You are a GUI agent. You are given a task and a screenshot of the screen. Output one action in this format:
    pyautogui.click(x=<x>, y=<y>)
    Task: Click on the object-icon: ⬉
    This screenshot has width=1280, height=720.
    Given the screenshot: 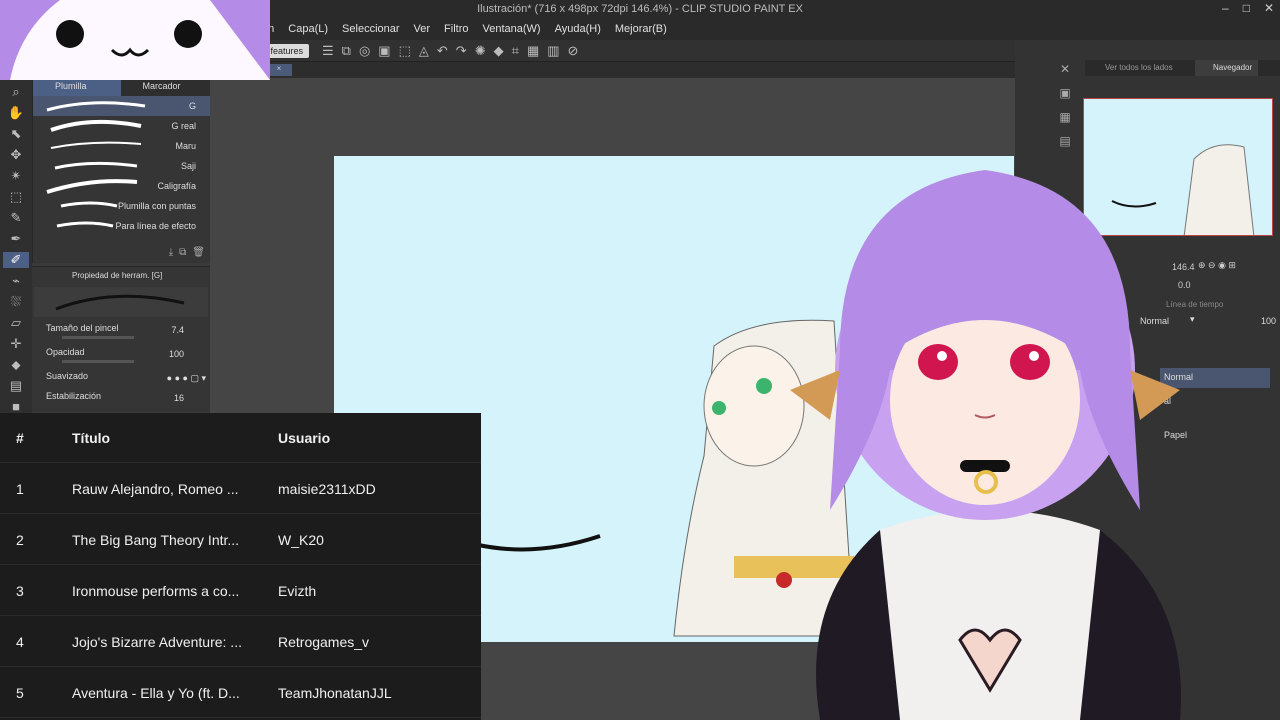 What is the action you would take?
    pyautogui.click(x=16, y=134)
    